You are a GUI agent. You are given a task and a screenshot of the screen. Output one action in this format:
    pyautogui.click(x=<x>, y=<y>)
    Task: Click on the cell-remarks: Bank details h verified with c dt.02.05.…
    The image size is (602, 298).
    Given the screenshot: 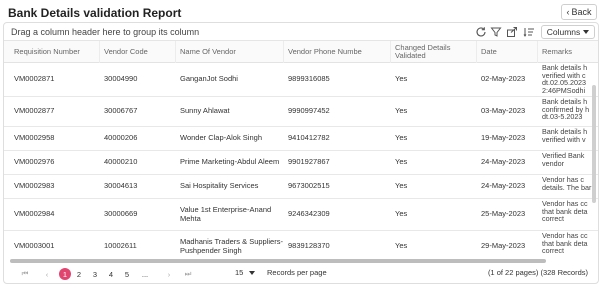 What is the action you would take?
    pyautogui.click(x=565, y=79)
    